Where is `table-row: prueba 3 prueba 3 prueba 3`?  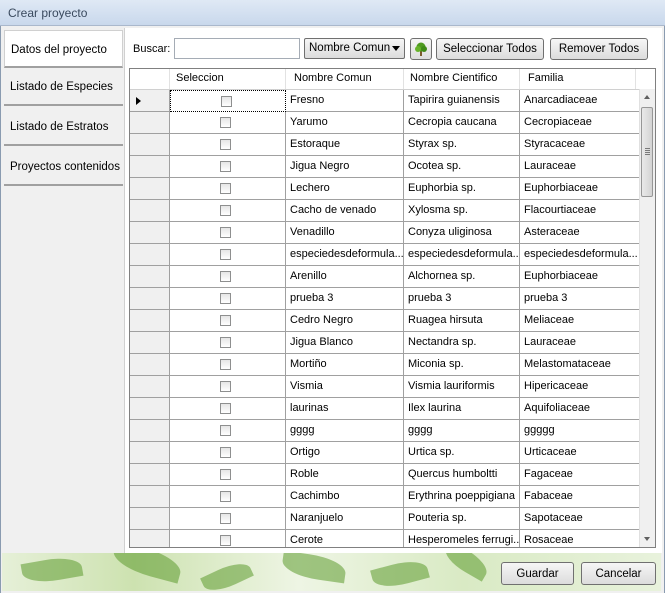 table-row: prueba 3 prueba 3 prueba 3 is located at coordinates (385, 299).